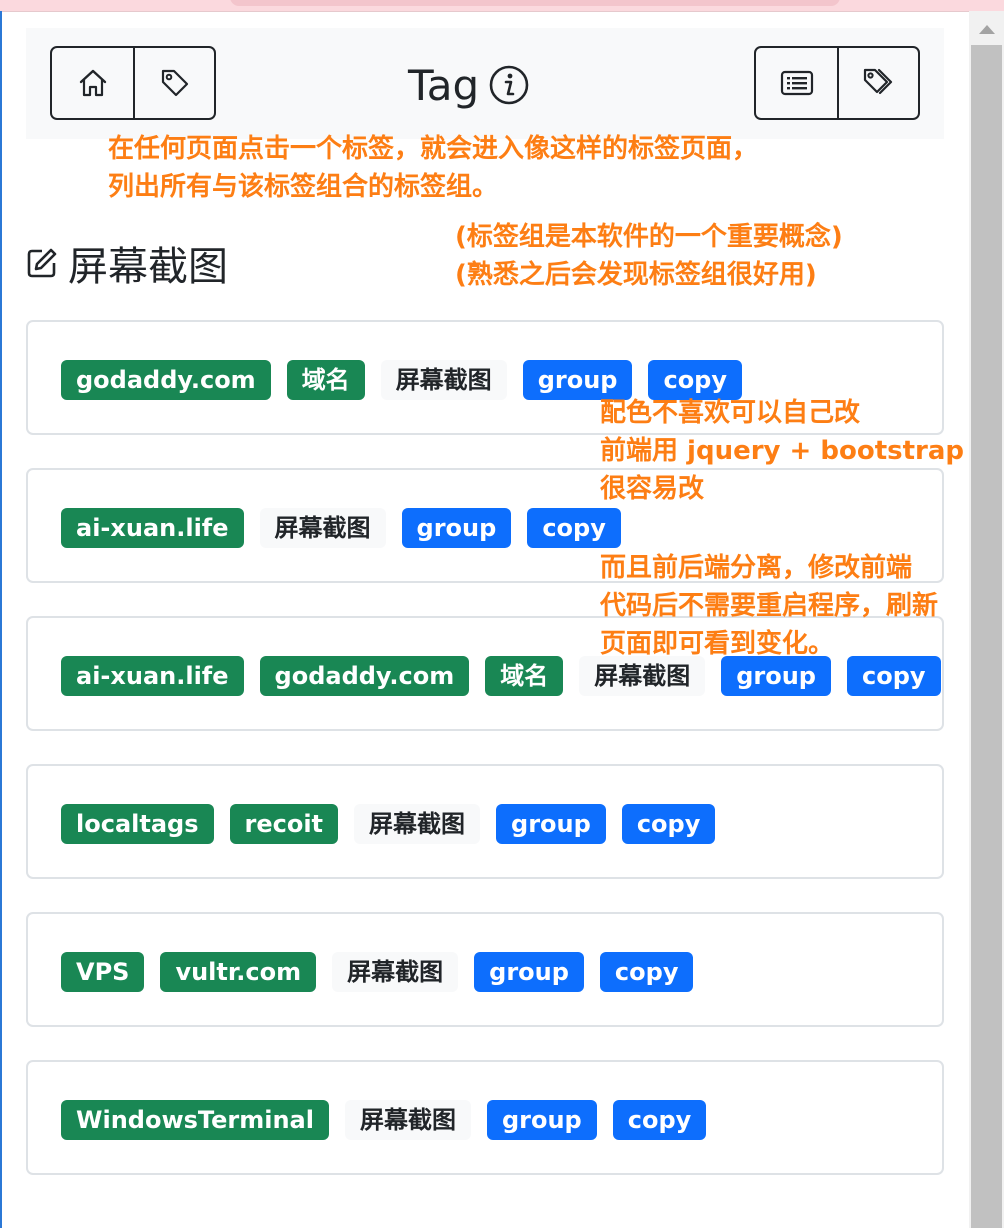 Image resolution: width=1004 pixels, height=1228 pixels. I want to click on page-header: Tag, so click(485, 83).